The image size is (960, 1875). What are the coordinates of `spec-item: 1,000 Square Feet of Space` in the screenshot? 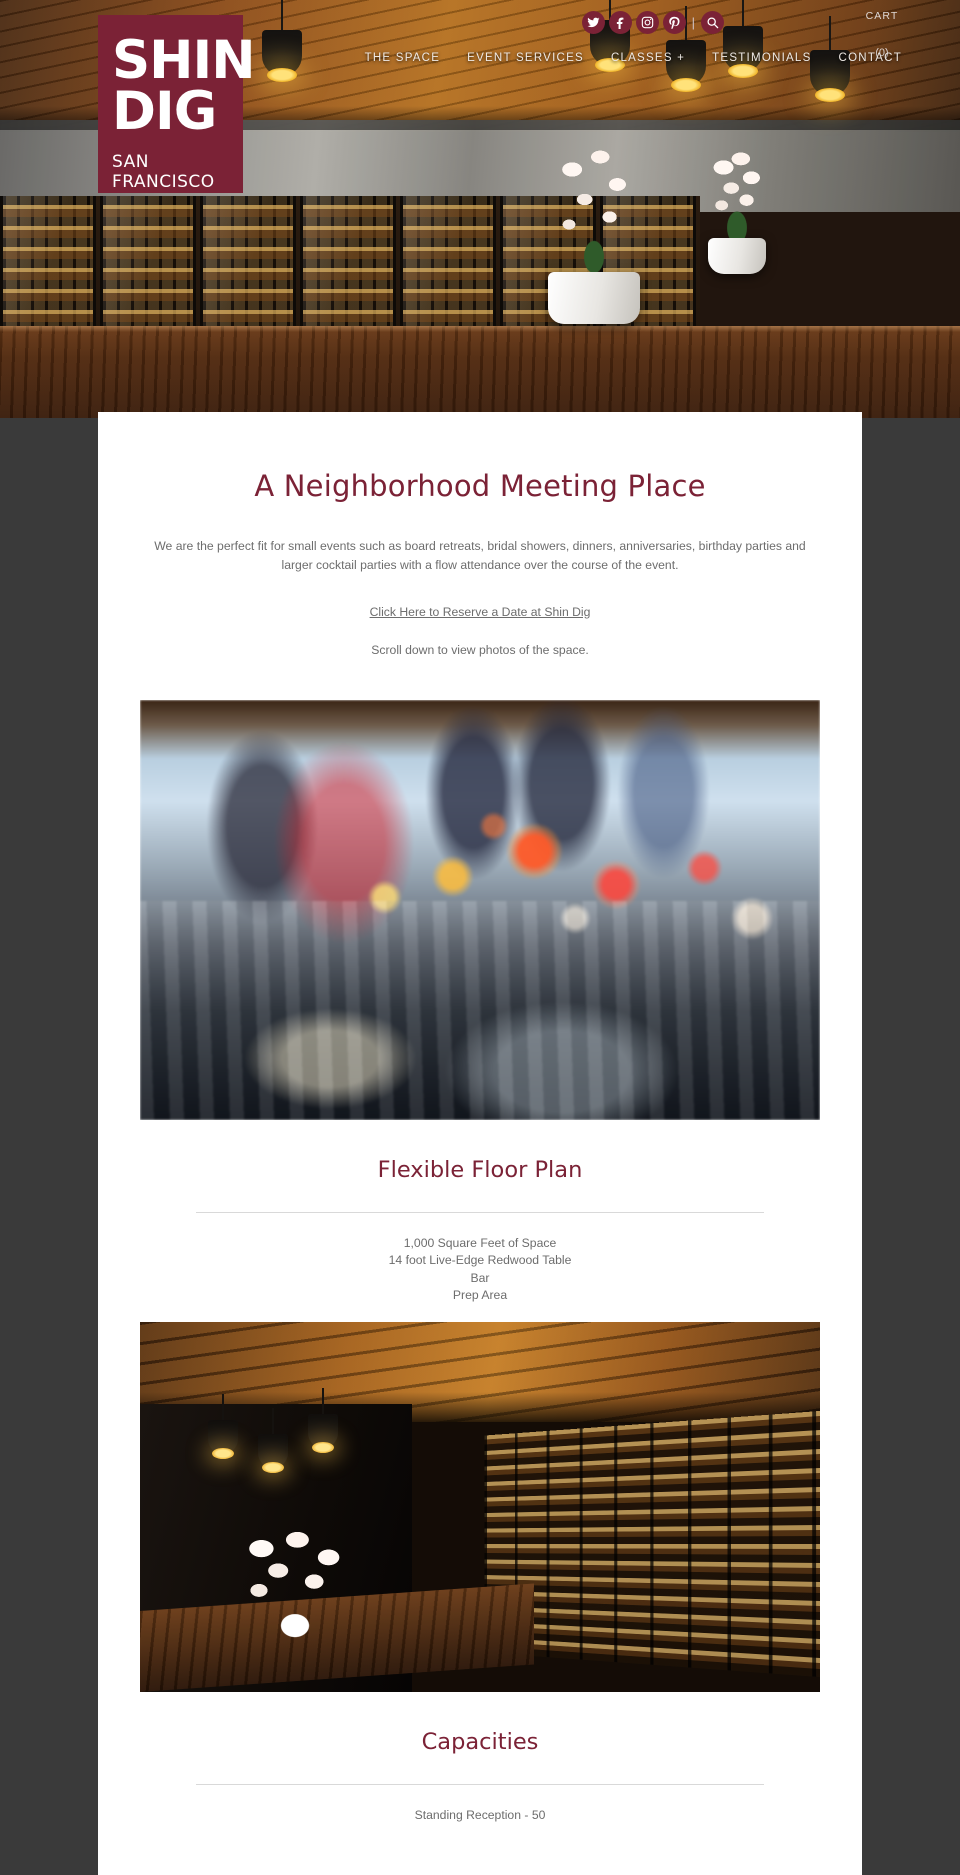 It's located at (480, 1242).